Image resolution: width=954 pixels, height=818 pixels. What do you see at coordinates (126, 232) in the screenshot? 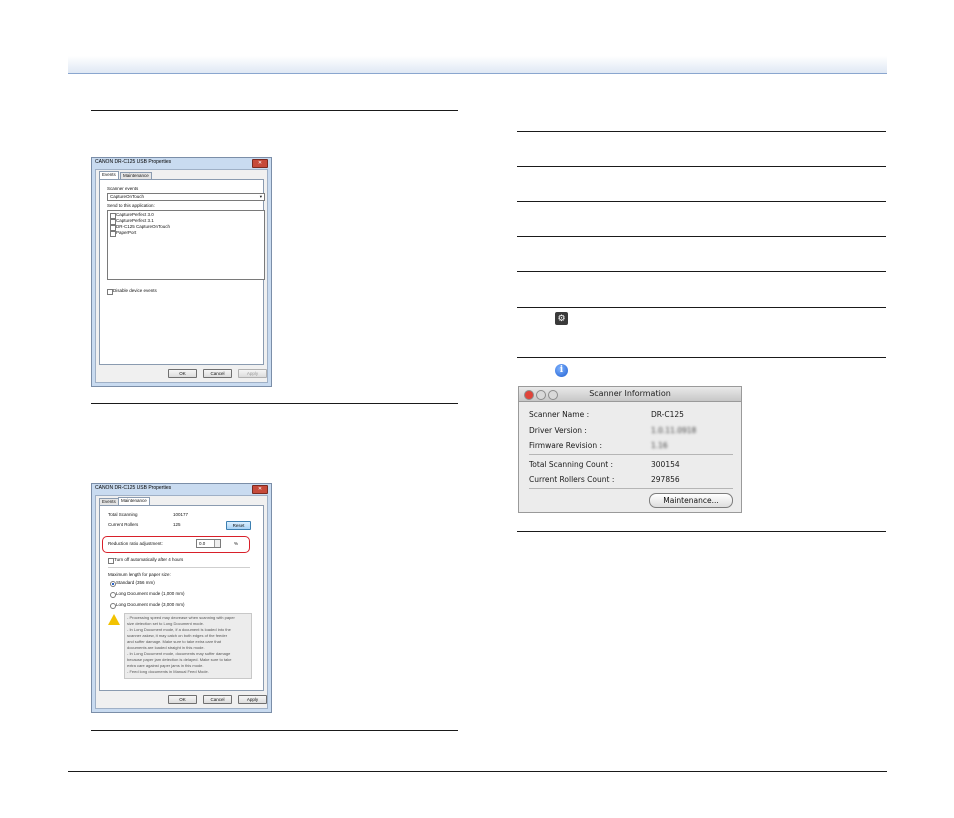
I see `app-item: PaperPort` at bounding box center [126, 232].